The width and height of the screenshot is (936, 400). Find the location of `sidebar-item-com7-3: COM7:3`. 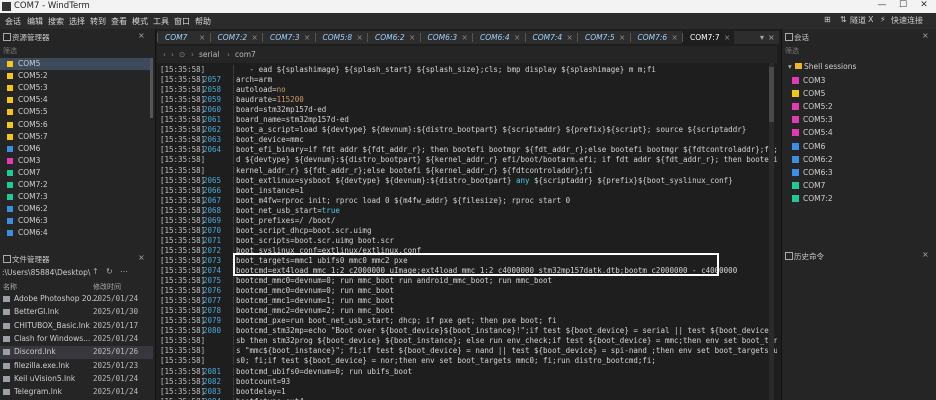

sidebar-item-com7-3: COM7:3 is located at coordinates (76, 197).